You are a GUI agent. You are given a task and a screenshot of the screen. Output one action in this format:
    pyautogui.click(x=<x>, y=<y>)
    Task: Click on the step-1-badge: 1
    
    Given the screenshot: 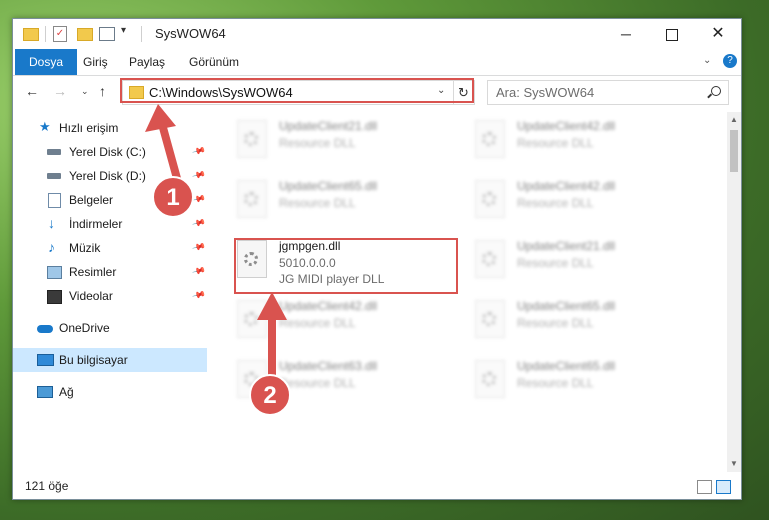 What is the action you would take?
    pyautogui.click(x=173, y=197)
    